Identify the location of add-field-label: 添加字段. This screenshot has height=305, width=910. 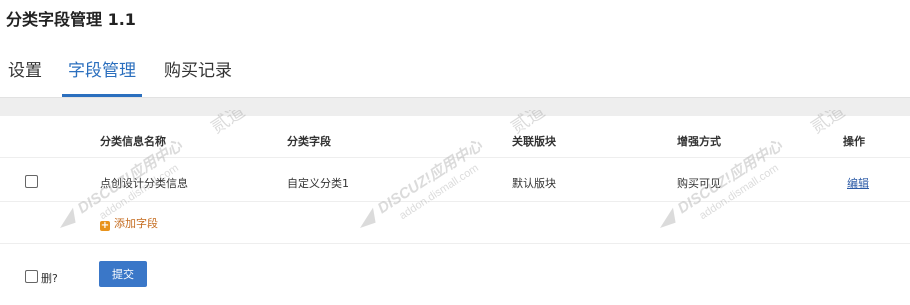
(136, 223).